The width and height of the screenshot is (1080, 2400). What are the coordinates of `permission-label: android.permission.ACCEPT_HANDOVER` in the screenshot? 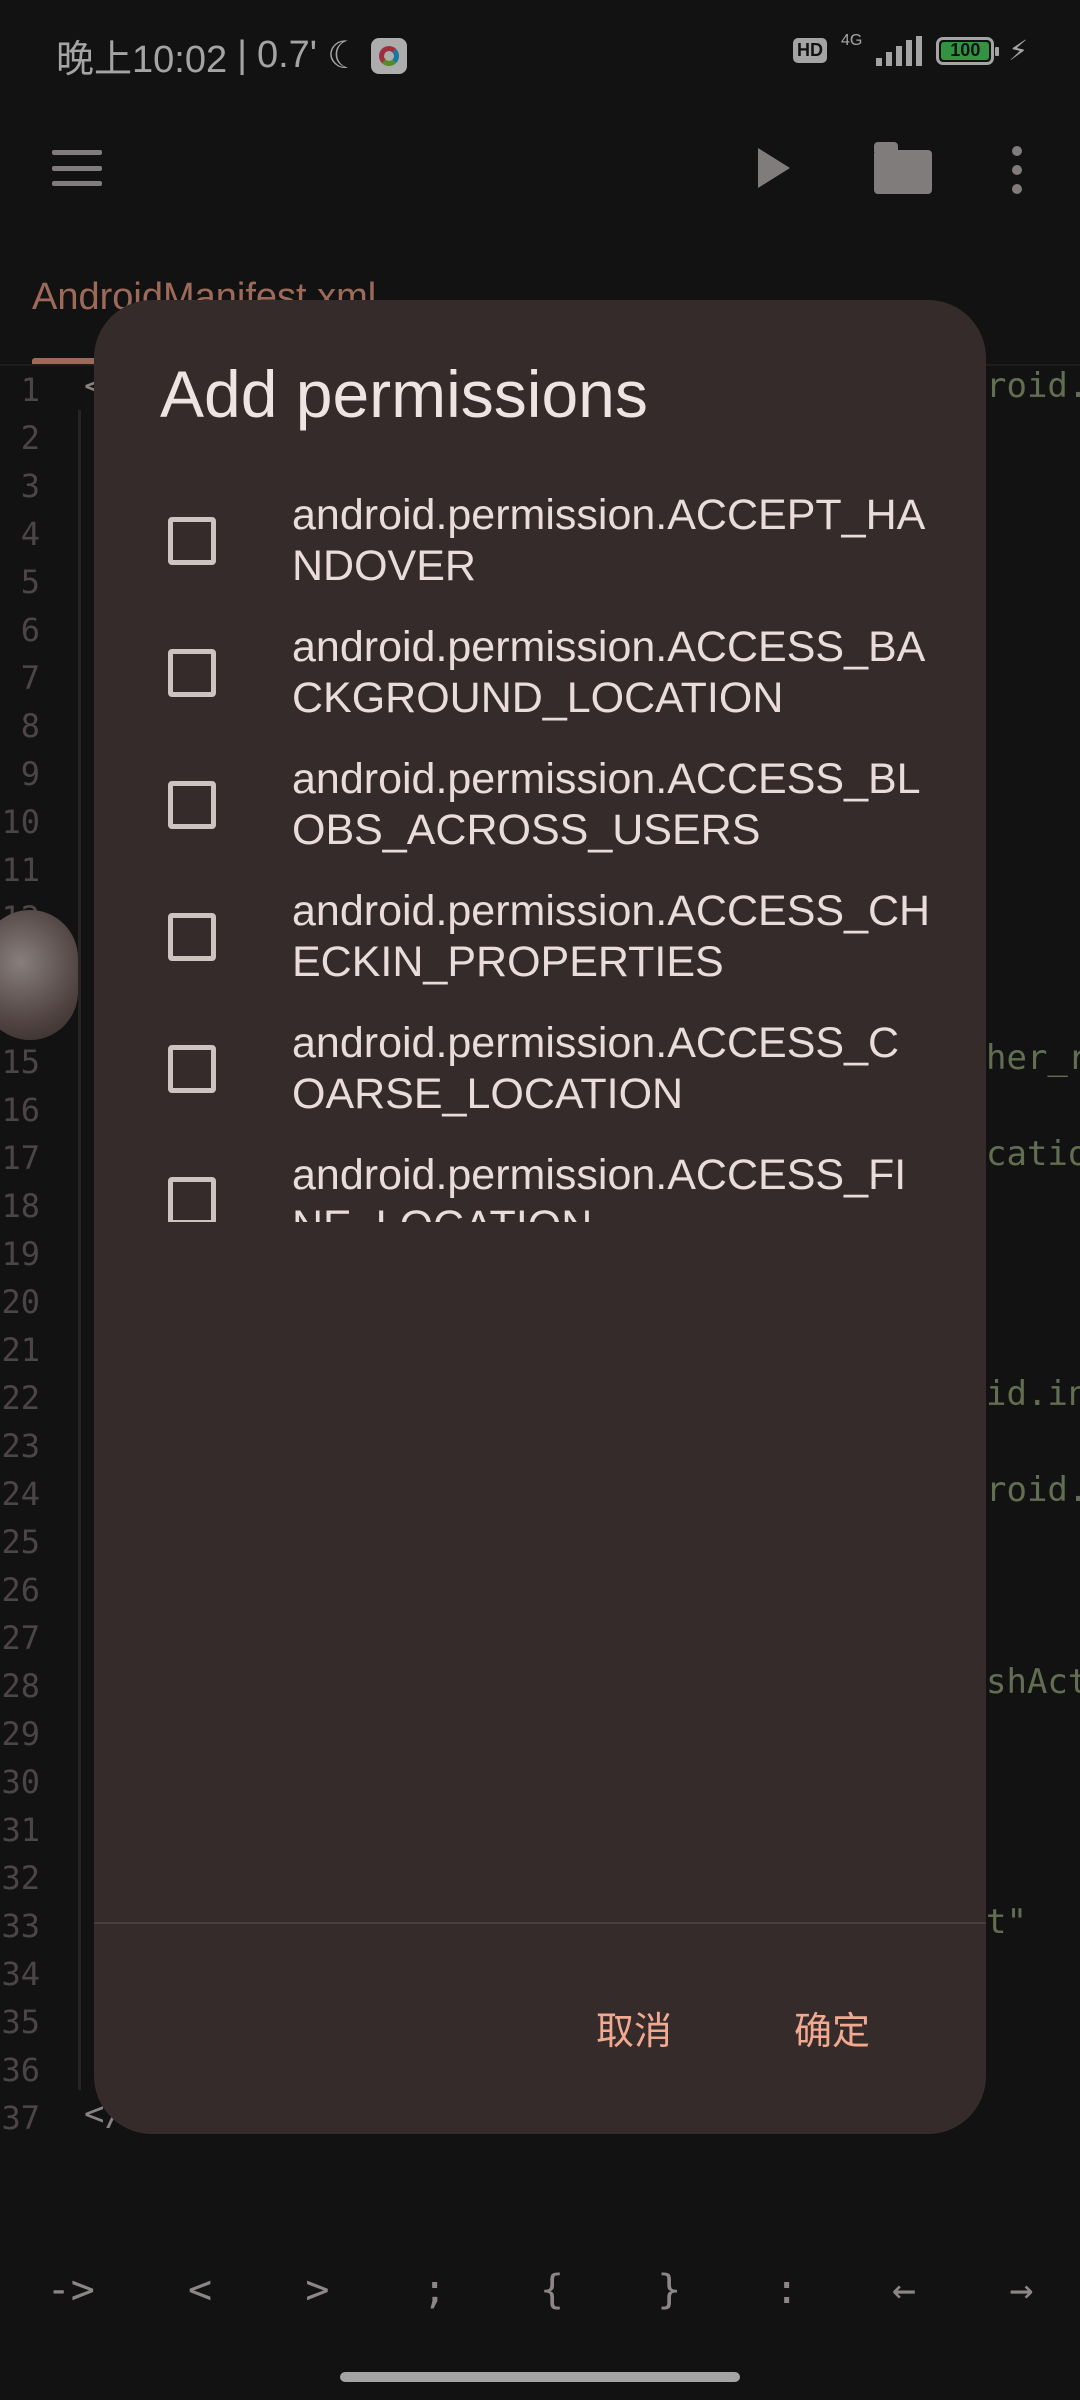 It's located at (609, 540).